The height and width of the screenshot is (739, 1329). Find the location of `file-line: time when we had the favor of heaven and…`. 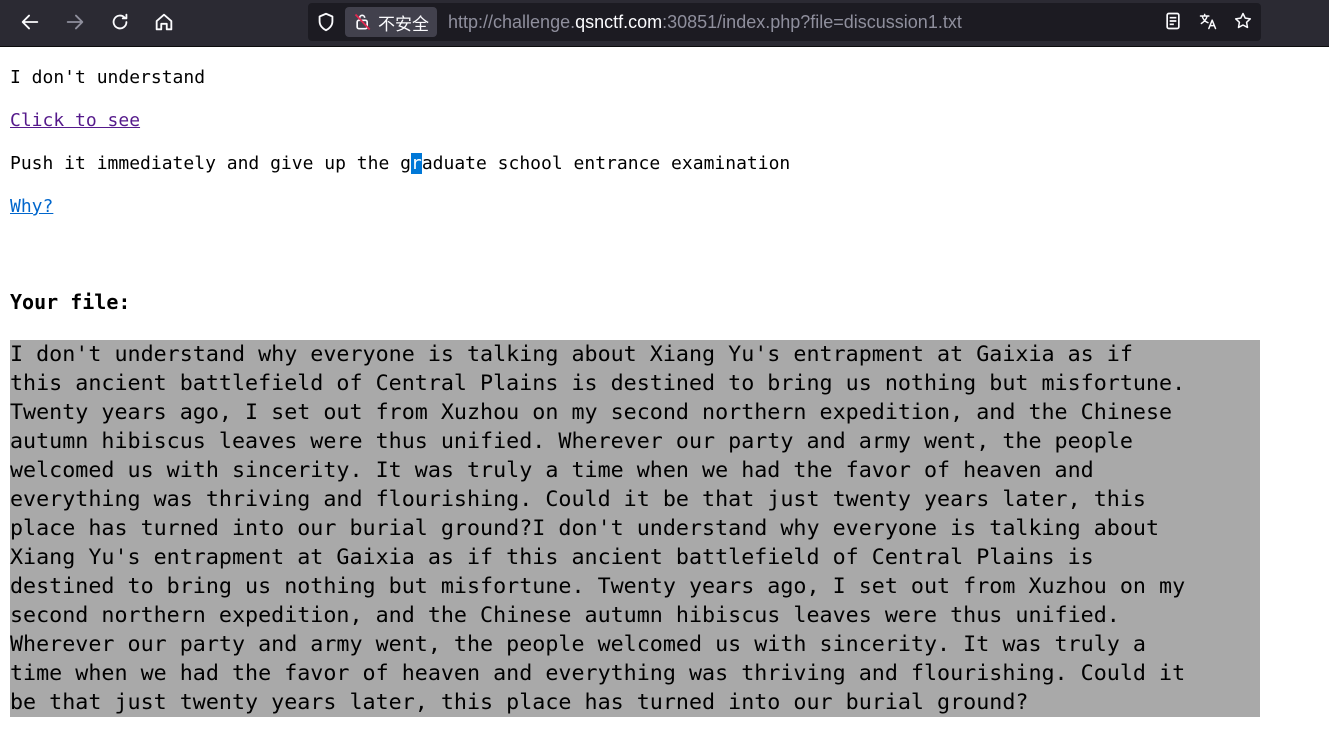

file-line: time when we had the favor of heaven and… is located at coordinates (598, 673).